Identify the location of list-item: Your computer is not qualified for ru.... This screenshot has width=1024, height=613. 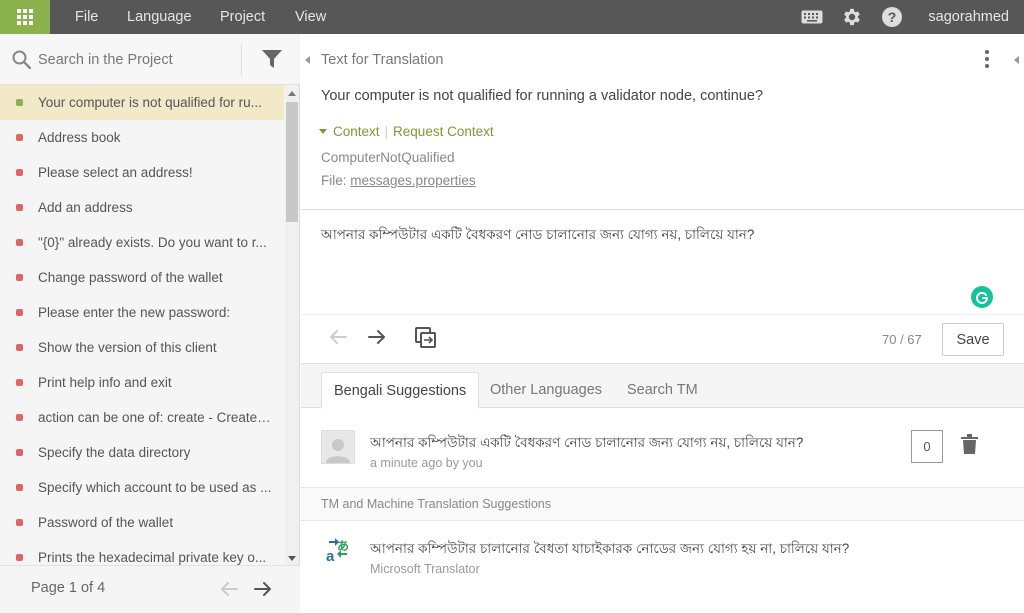
(142, 102).